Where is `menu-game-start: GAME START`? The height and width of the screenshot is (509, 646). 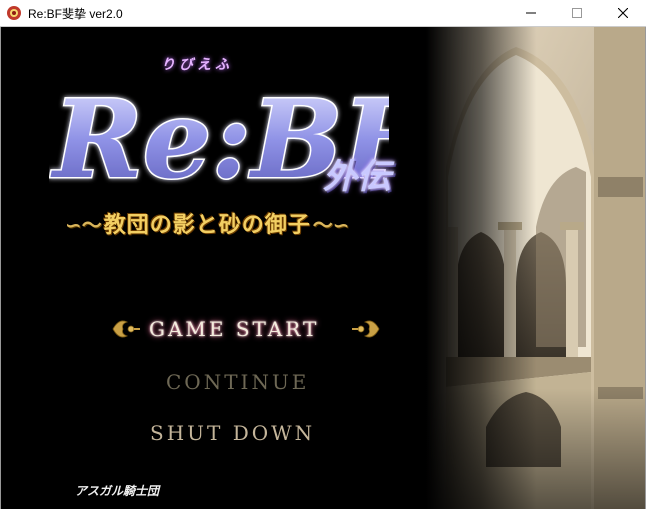
menu-game-start: GAME START is located at coordinates (234, 329).